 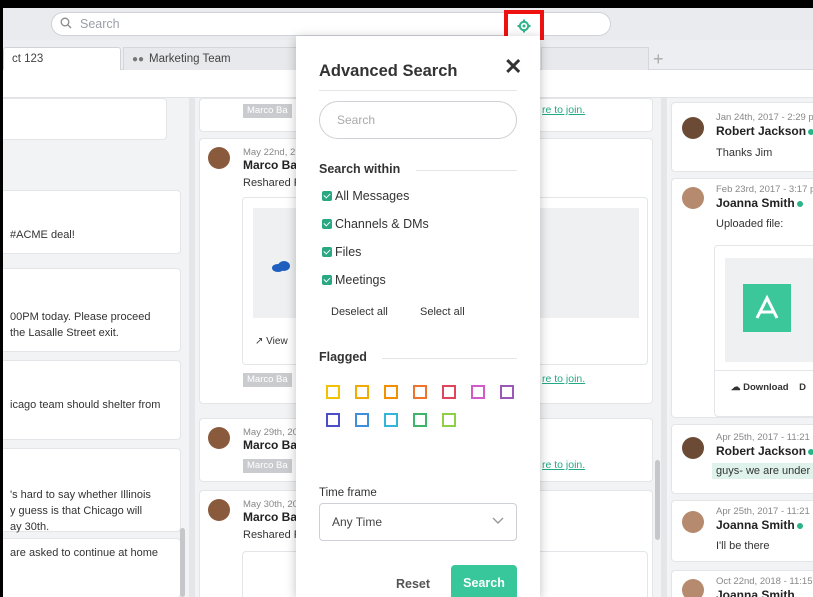 I want to click on panel-title: Advanced Search, so click(x=388, y=71).